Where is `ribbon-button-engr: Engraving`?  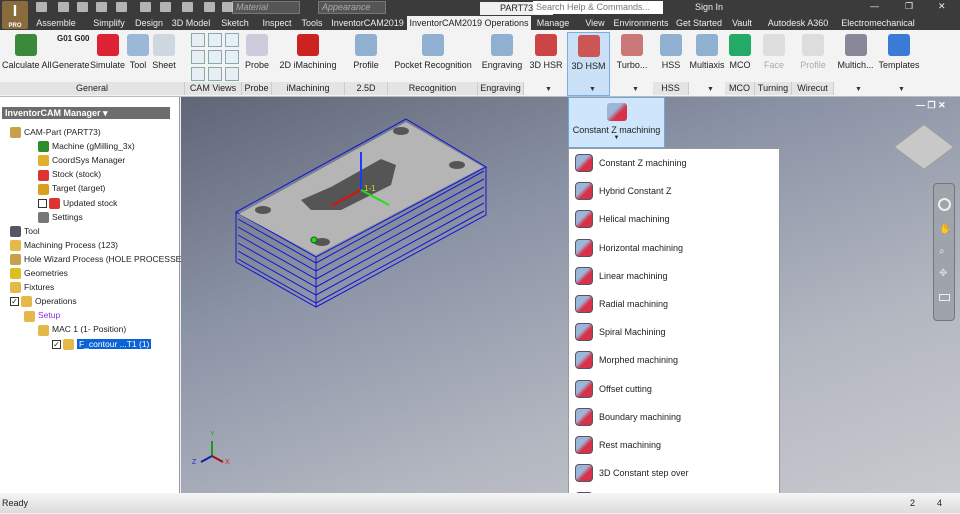
ribbon-button-engr: Engraving is located at coordinates (502, 58).